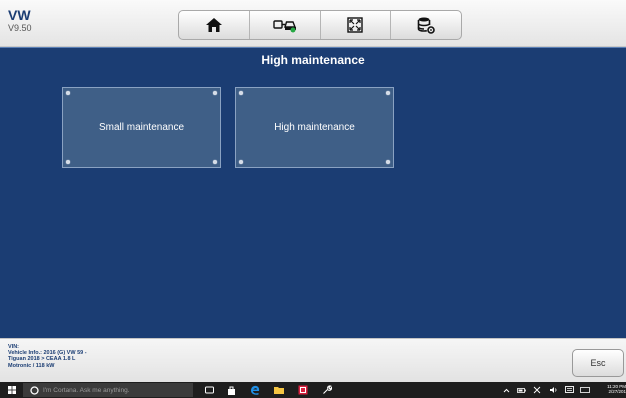 The image size is (626, 398). What do you see at coordinates (34, 390) in the screenshot?
I see `cortana-circle-icon` at bounding box center [34, 390].